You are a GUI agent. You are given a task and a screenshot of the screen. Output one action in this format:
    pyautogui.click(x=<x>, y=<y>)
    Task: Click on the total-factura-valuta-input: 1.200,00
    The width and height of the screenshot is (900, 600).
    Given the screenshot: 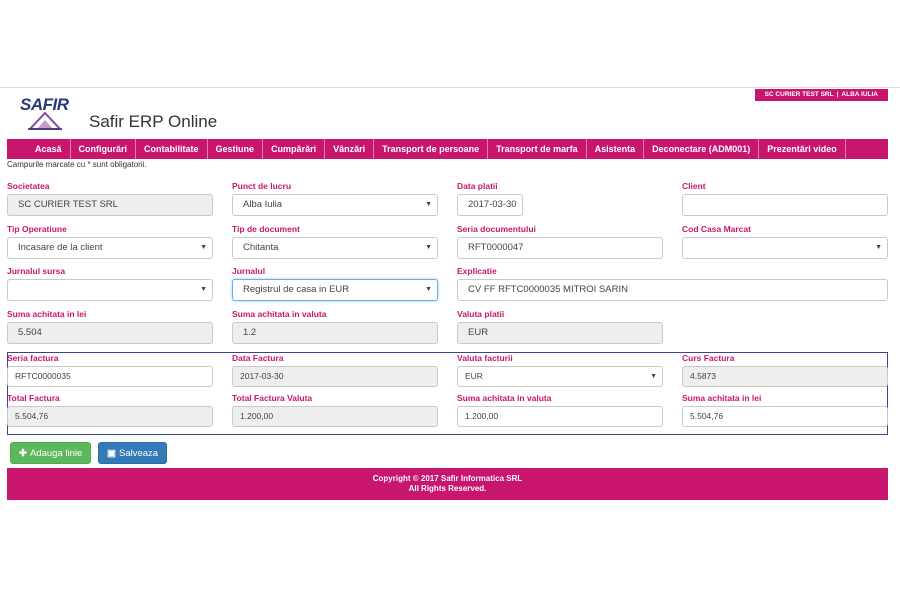 What is the action you would take?
    pyautogui.click(x=335, y=416)
    